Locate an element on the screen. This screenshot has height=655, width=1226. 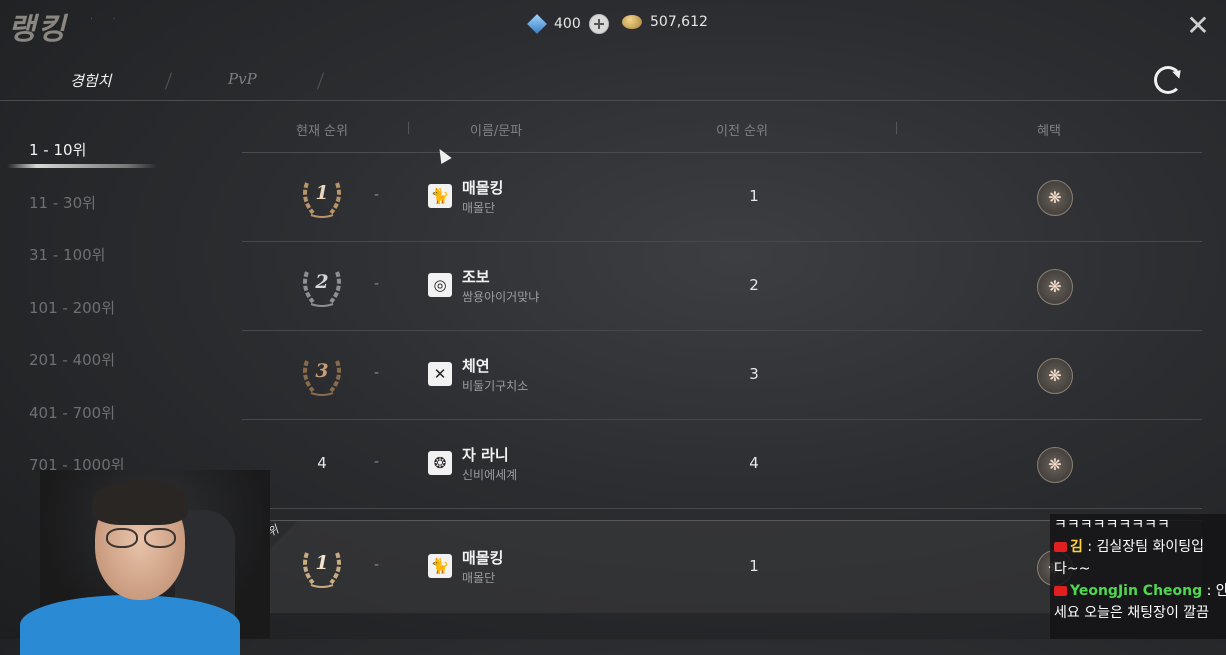
column-name: 이름/문파 is located at coordinates (496, 131).